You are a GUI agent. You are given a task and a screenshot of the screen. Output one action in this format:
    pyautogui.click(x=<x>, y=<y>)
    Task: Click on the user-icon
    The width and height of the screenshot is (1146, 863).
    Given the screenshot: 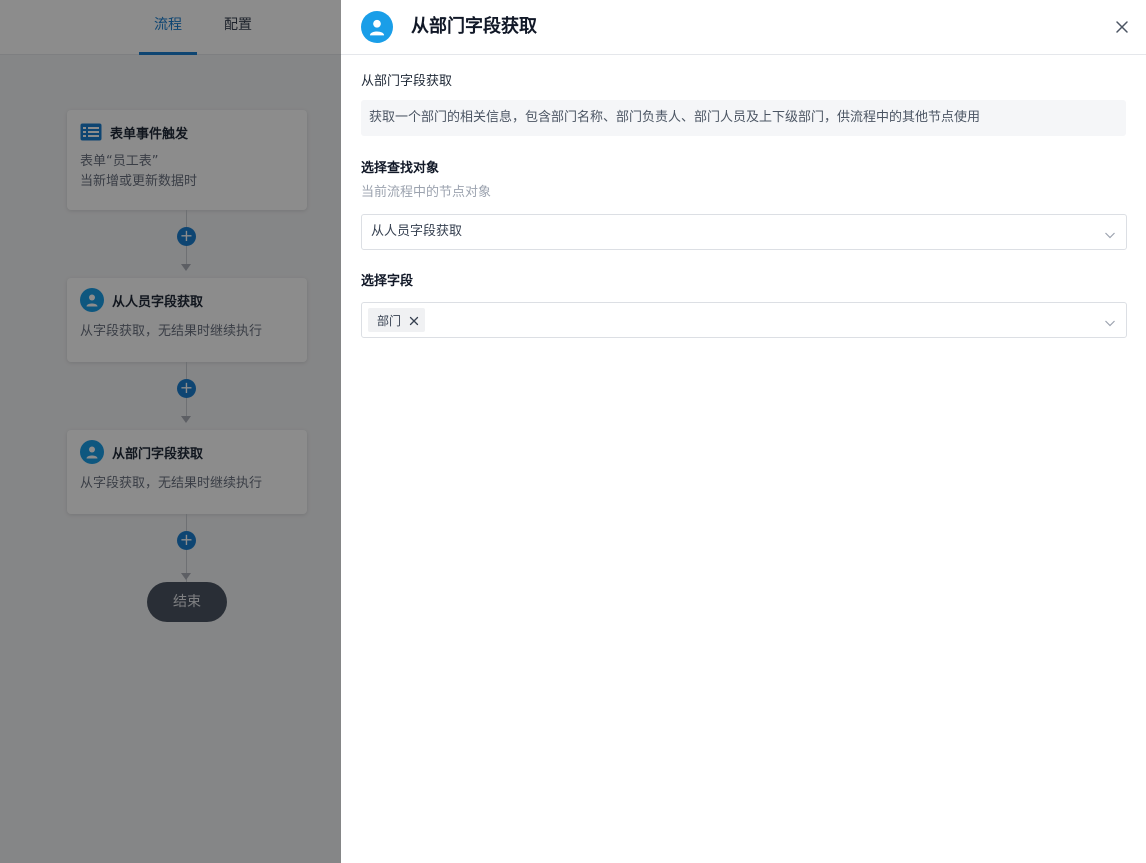 What is the action you would take?
    pyautogui.click(x=377, y=27)
    